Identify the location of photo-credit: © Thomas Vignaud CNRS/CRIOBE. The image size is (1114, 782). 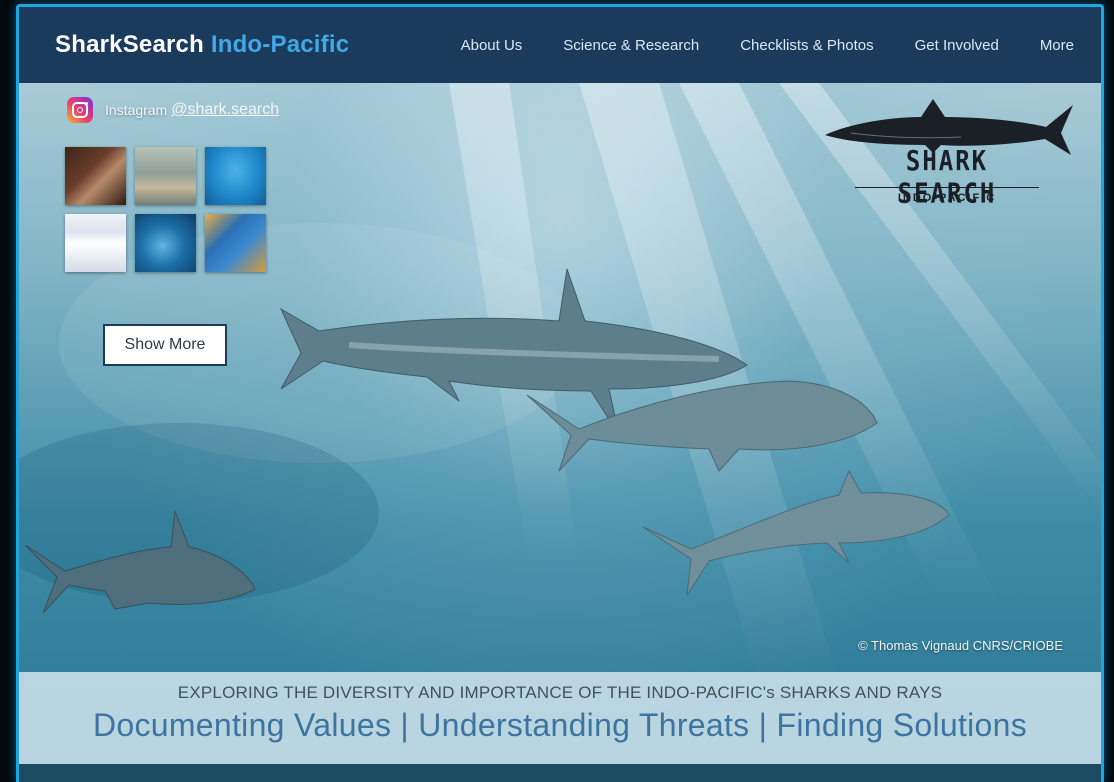
(960, 645).